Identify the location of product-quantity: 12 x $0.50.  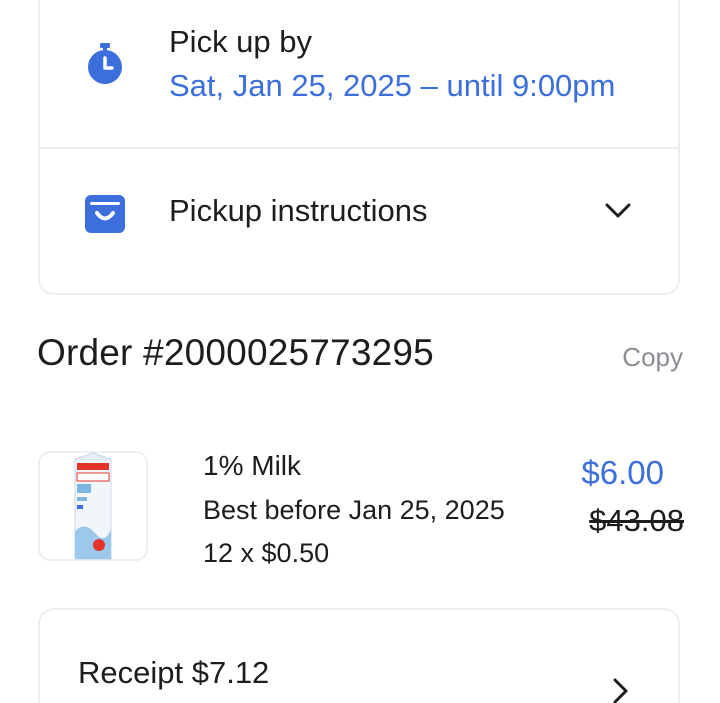
(266, 553).